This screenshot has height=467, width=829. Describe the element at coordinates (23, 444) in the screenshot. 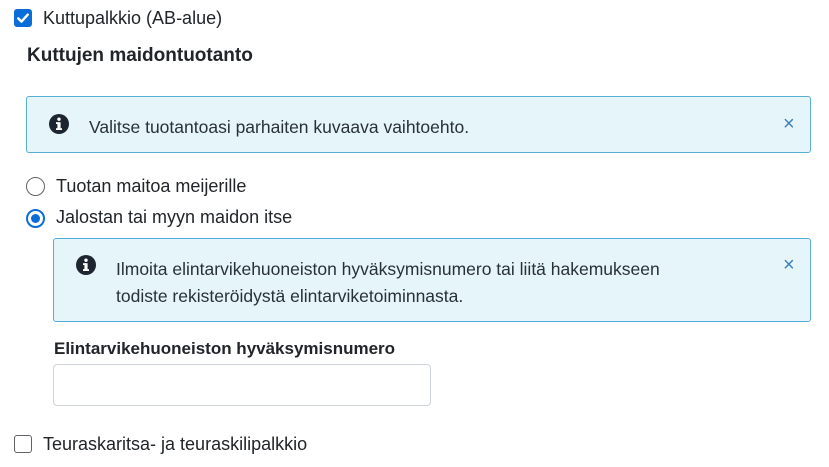

I see `slaughter-premium-checkbox` at that location.